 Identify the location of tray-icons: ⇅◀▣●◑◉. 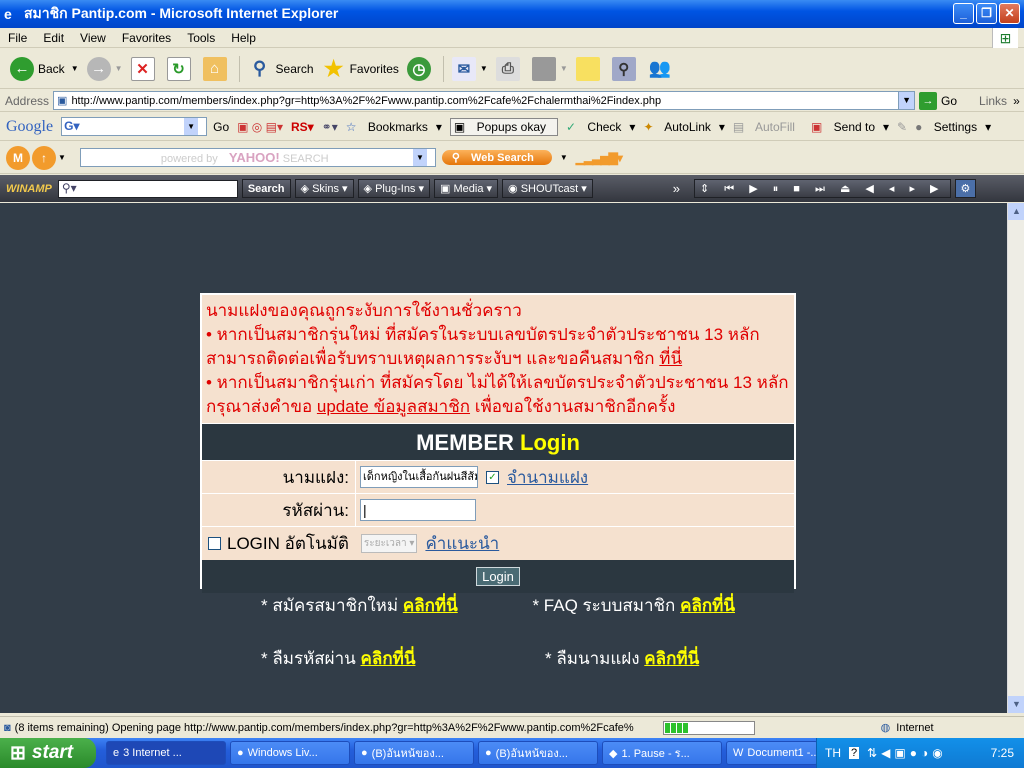
(907, 753).